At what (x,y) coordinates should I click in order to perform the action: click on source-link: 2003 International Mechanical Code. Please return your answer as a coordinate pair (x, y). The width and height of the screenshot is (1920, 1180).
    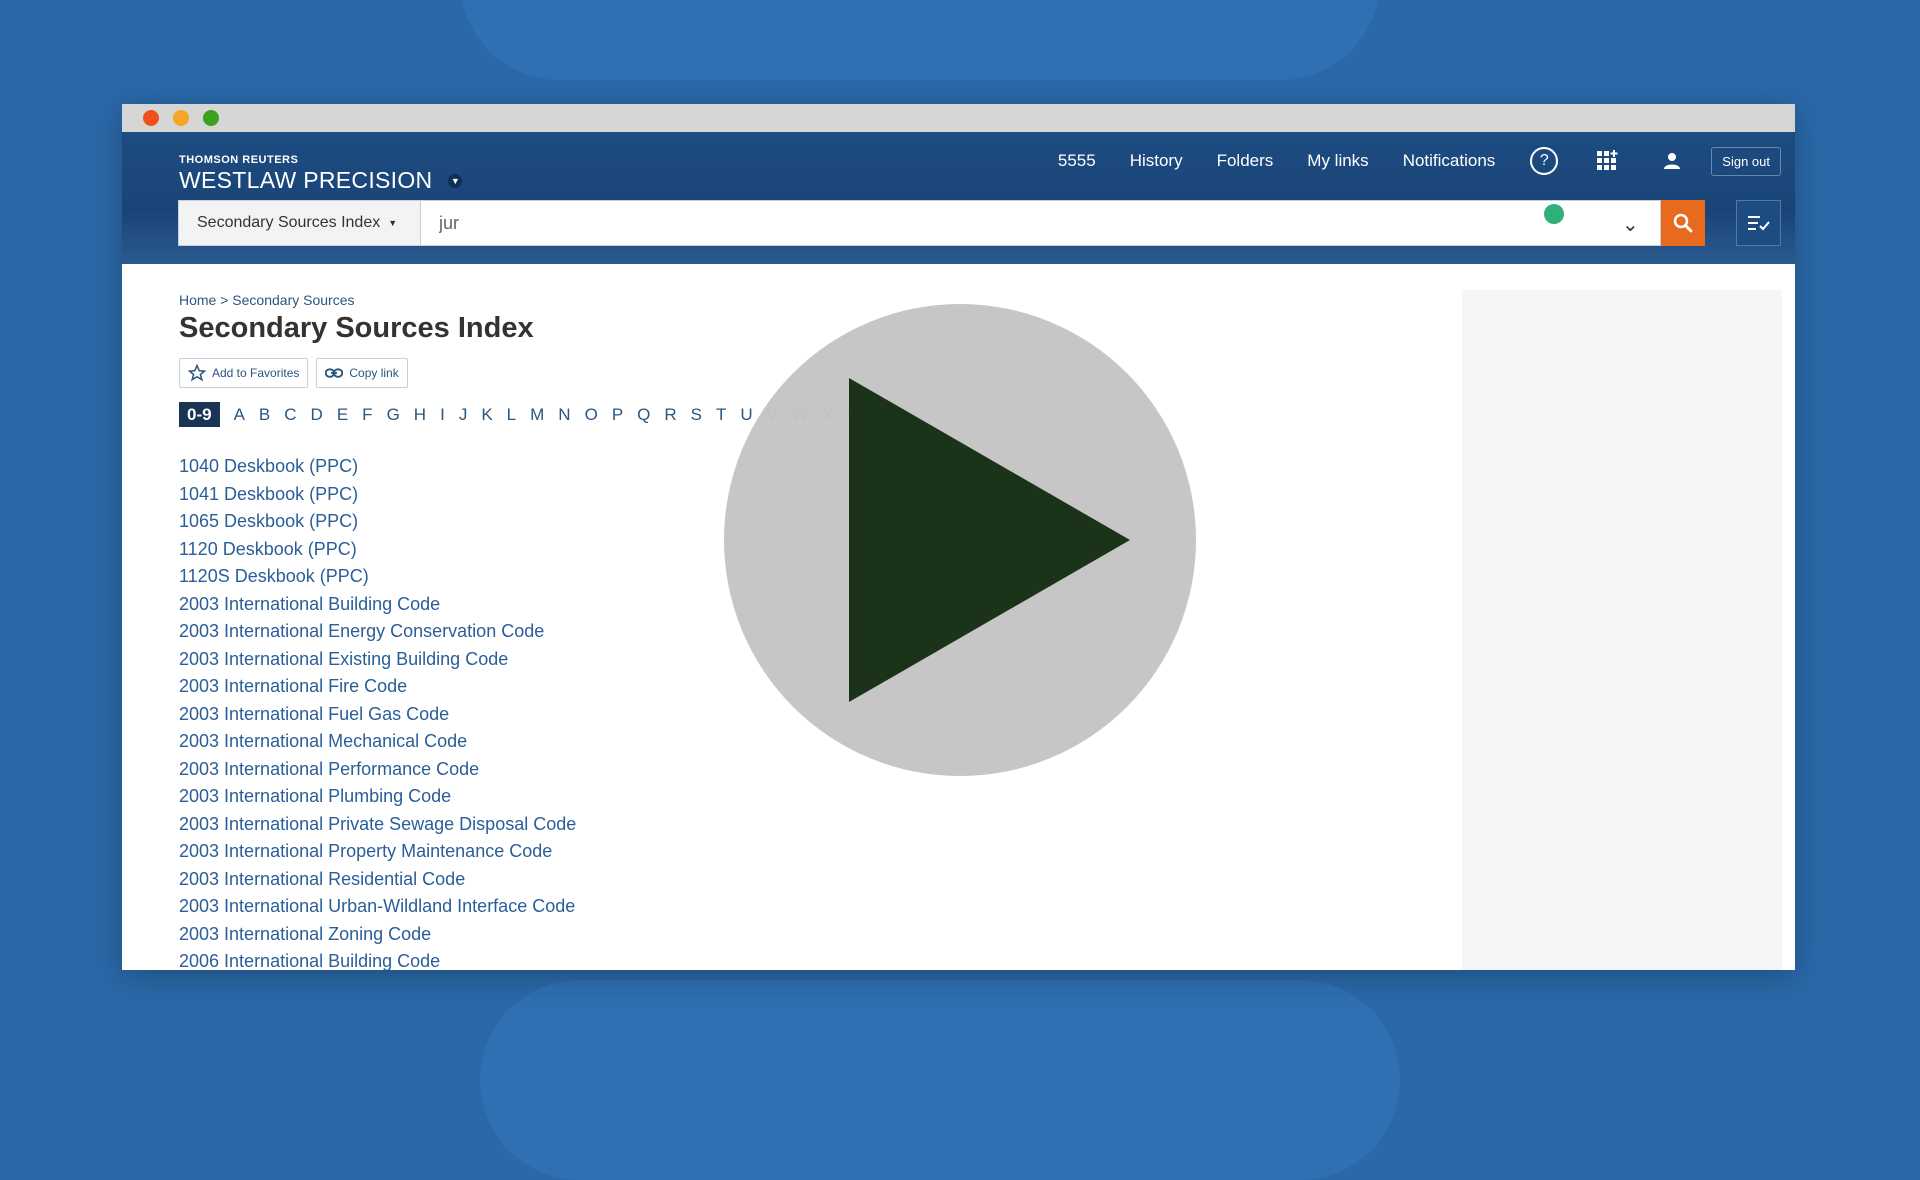
    Looking at the image, I should click on (377, 742).